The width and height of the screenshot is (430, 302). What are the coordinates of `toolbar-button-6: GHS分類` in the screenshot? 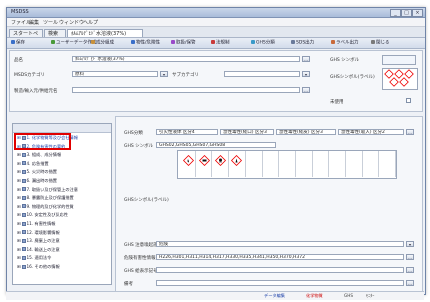 It's located at (263, 43).